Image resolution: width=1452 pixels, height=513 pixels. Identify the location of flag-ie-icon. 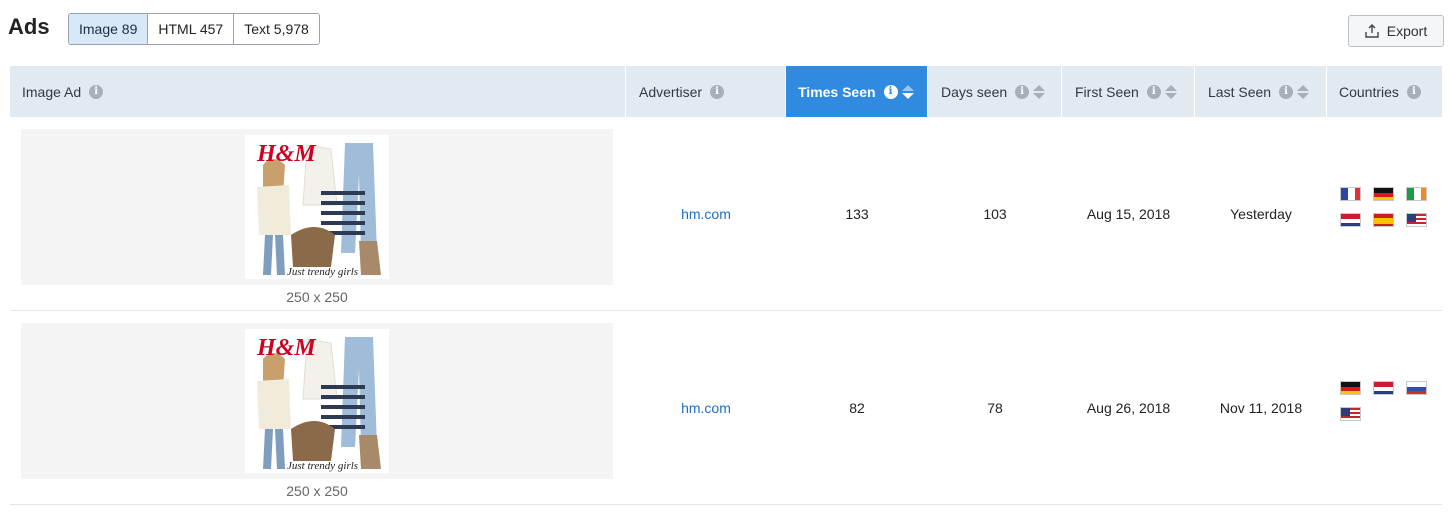
(1416, 194).